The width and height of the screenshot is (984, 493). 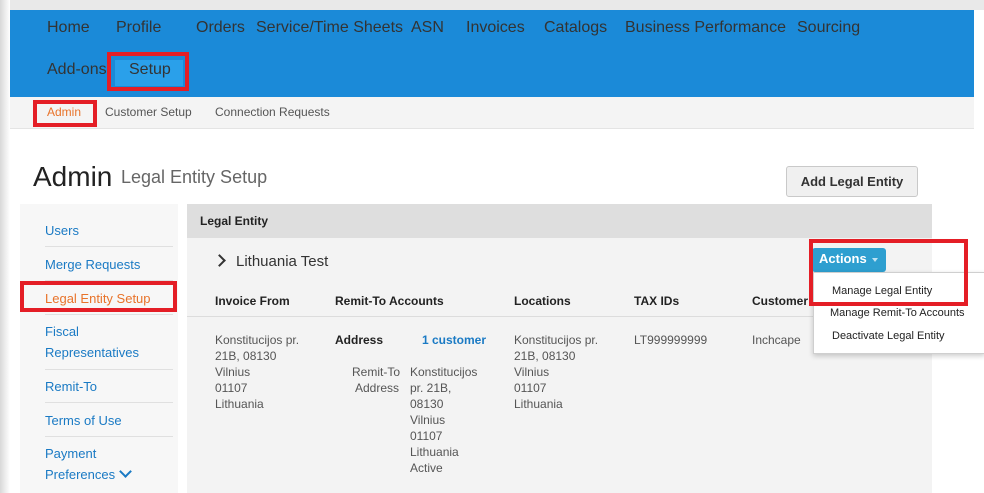 I want to click on page-title: Admin, so click(x=73, y=176).